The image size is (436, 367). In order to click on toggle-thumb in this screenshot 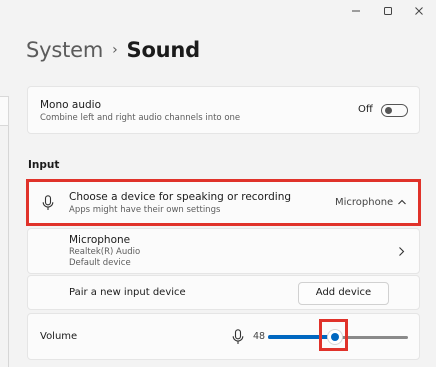, I will do `click(388, 110)`.